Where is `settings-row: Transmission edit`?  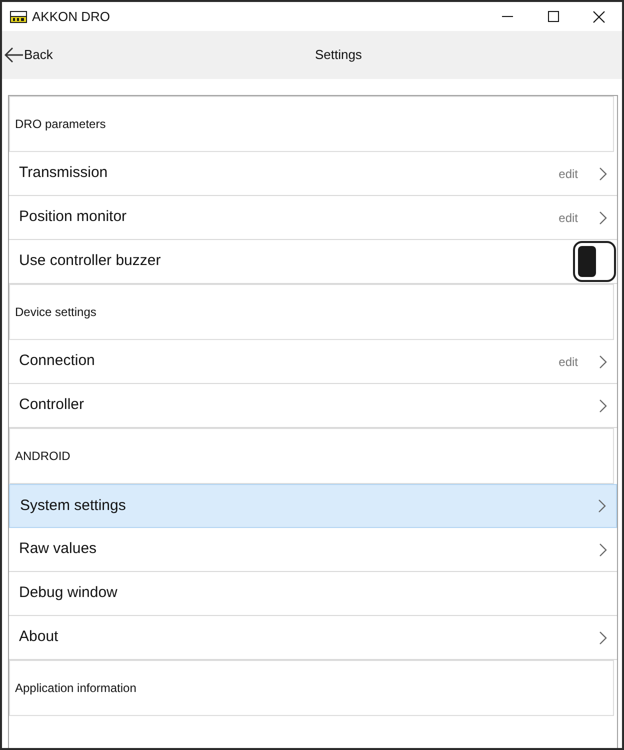
settings-row: Transmission edit is located at coordinates (313, 174).